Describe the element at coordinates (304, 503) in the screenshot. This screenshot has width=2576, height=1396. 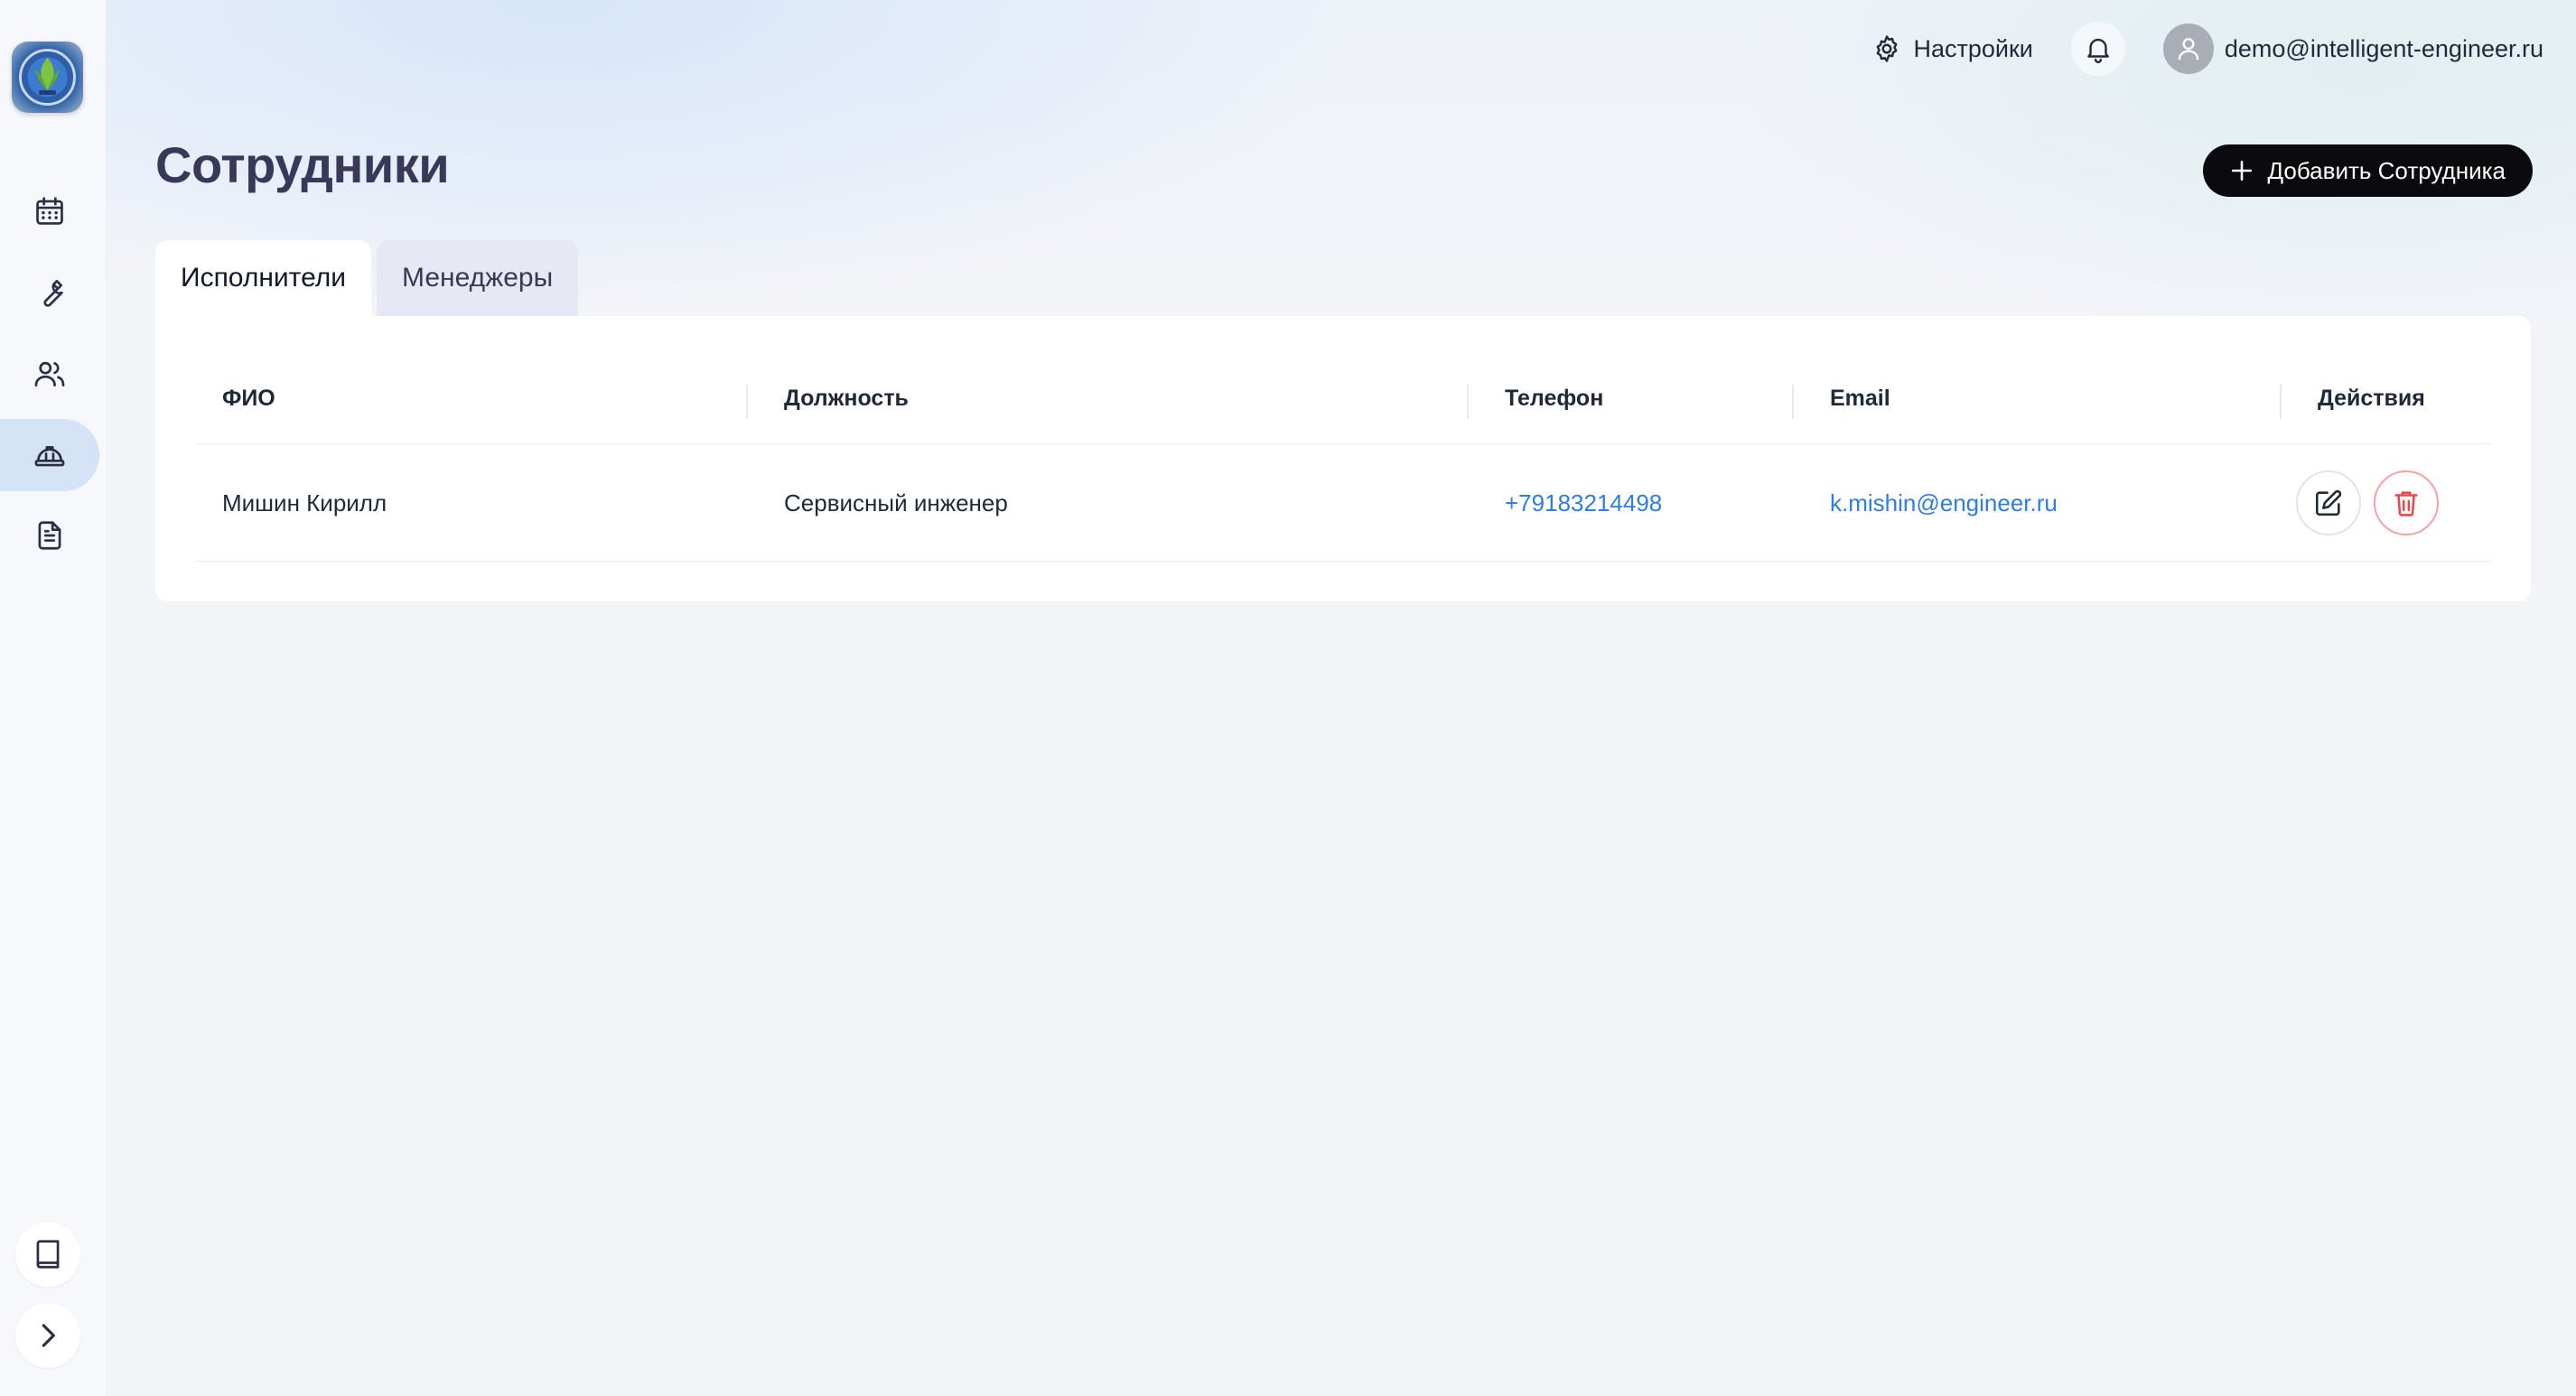
I see `employee-name: Мишин Кирилл` at that location.